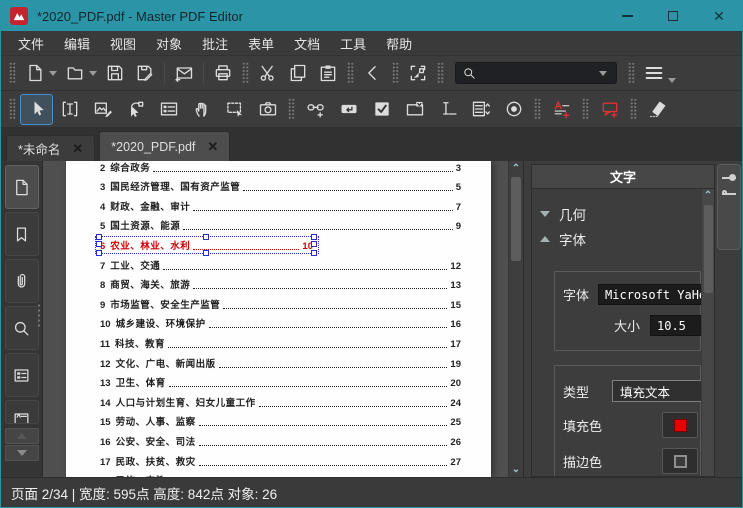  What do you see at coordinates (165, 146) in the screenshot?
I see `document-tab: *2020_PDF.pdf ✕` at bounding box center [165, 146].